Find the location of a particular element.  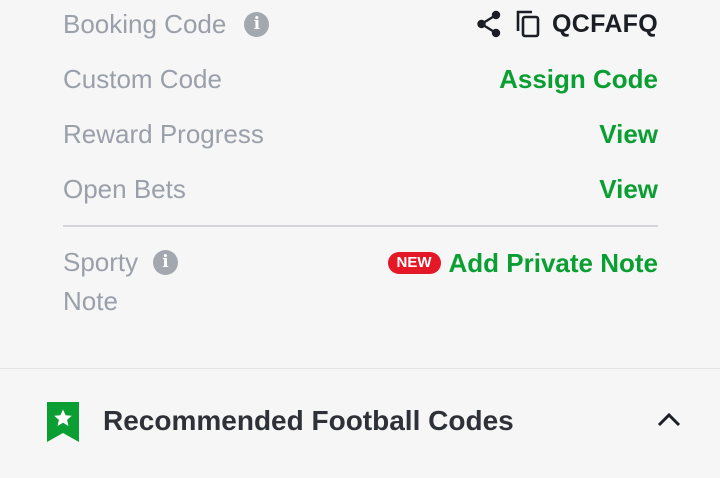

sporty-note-label-line2: Note is located at coordinates (90, 301).